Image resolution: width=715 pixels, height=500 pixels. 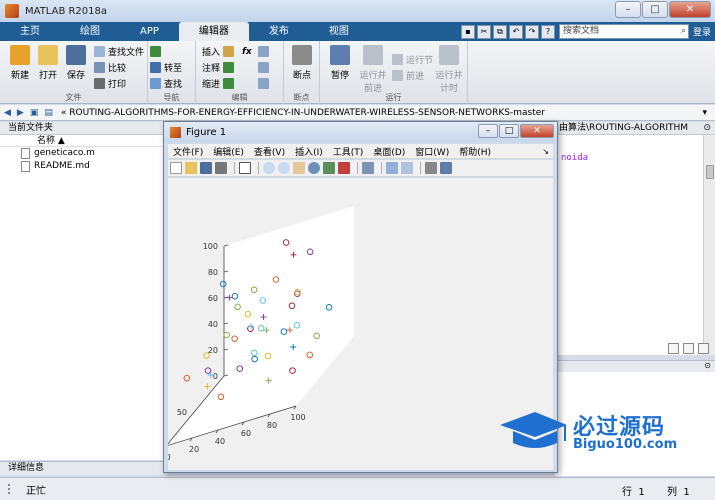 I want to click on ribbon-group-file: 新建 打开 保存 查找文件 比较 打印 文件, so click(x=74, y=72).